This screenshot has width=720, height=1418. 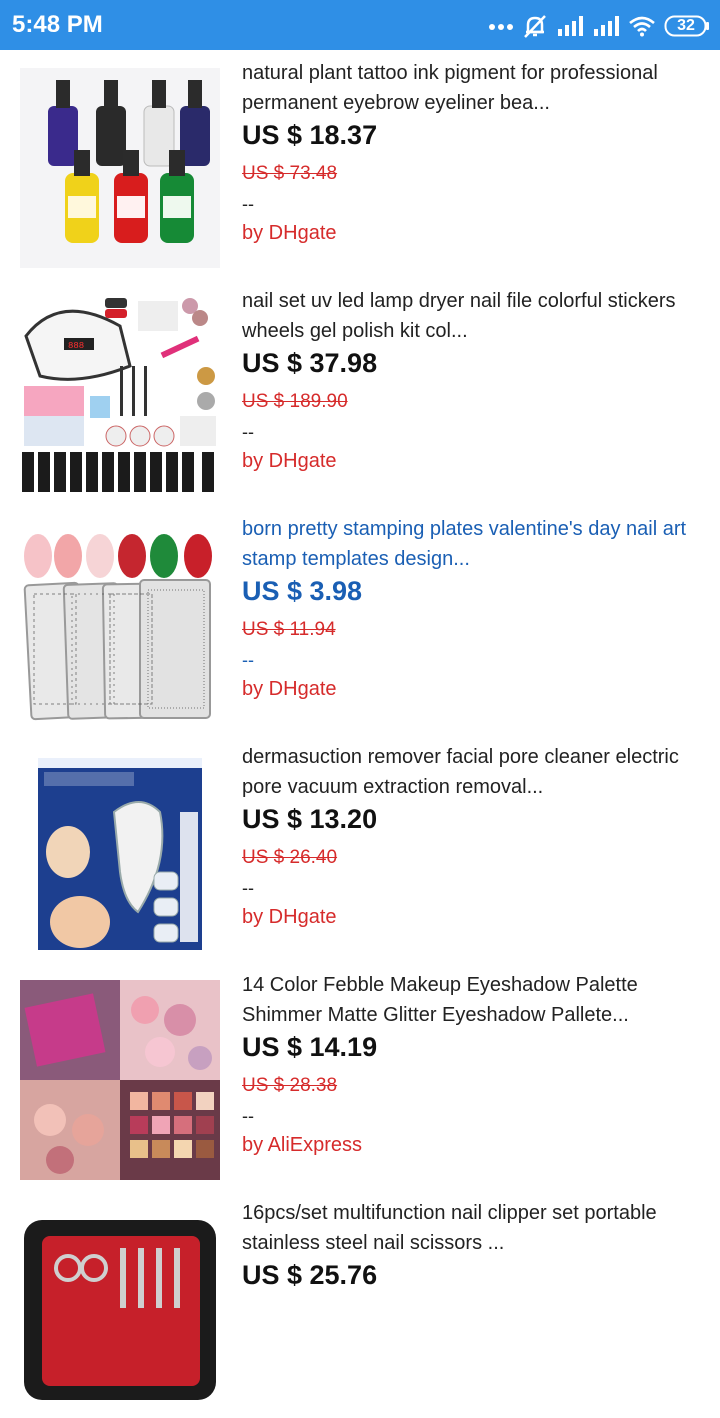 I want to click on more-dots-icon, so click(x=501, y=26).